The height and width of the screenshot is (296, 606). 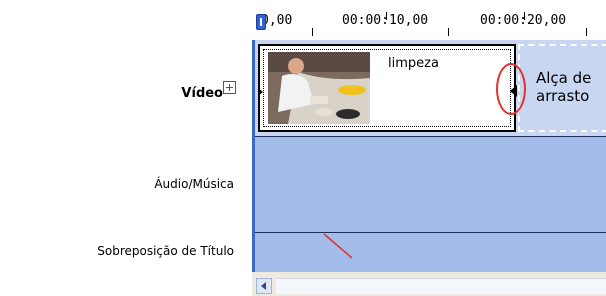 What do you see at coordinates (319, 88) in the screenshot?
I see `clip-thumbnail` at bounding box center [319, 88].